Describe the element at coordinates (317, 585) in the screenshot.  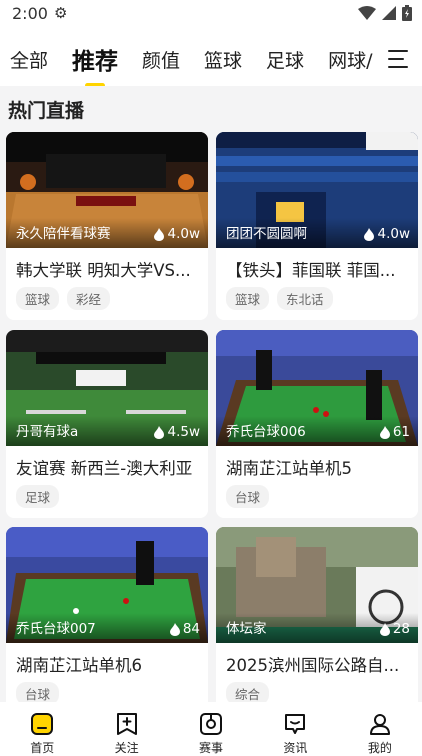
I see `stream-thumbnail: 体坛家 28` at that location.